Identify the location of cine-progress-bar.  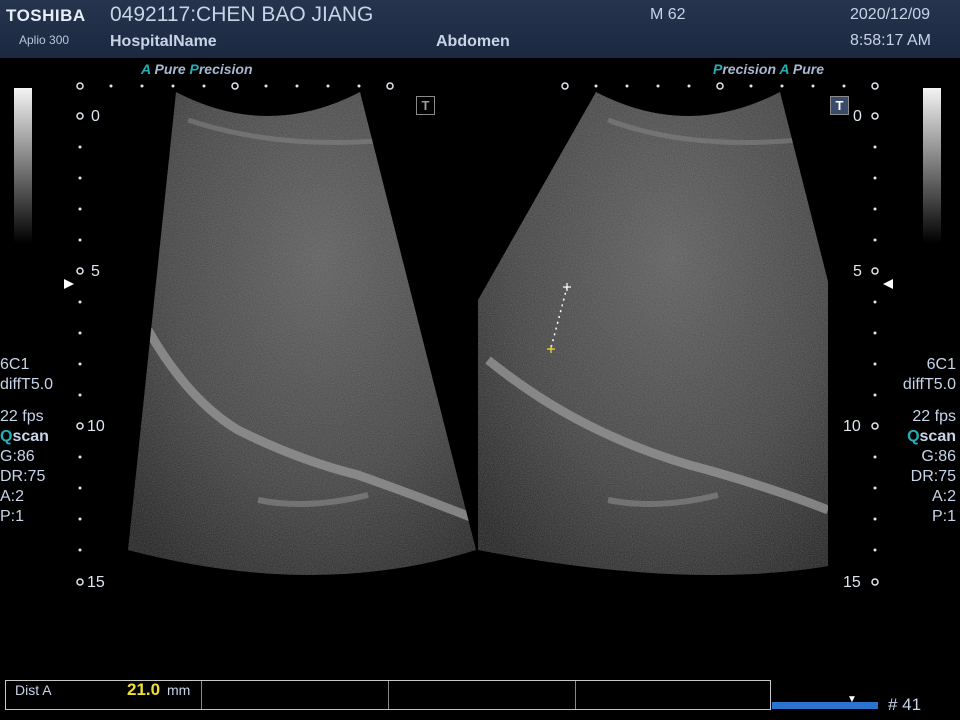
(825, 705).